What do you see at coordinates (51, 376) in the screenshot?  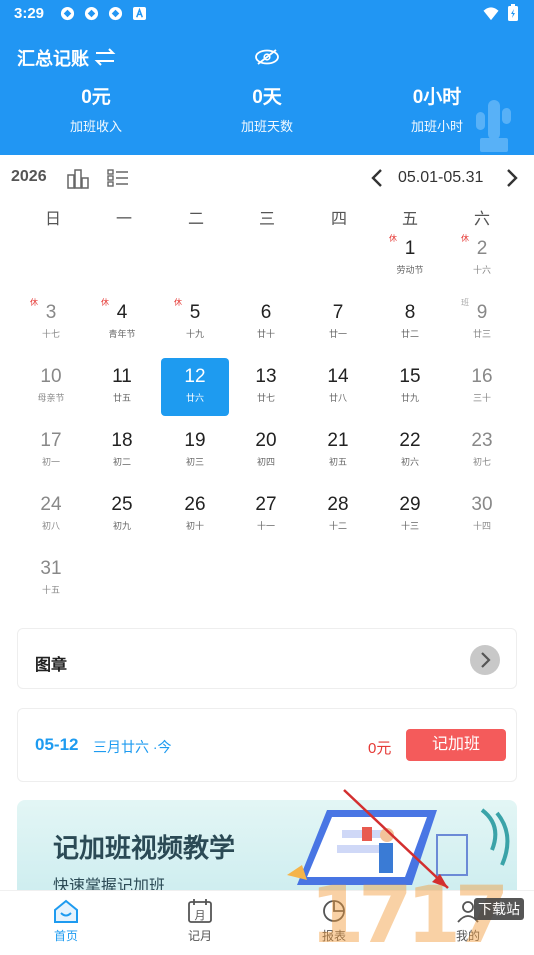 I see `day-number: 10` at bounding box center [51, 376].